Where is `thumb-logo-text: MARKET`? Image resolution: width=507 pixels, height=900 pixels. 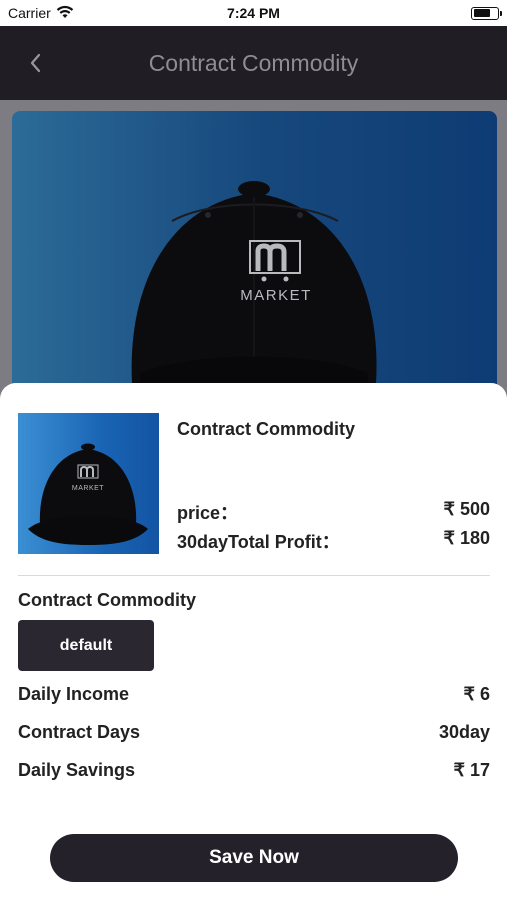
thumb-logo-text: MARKET is located at coordinates (88, 488).